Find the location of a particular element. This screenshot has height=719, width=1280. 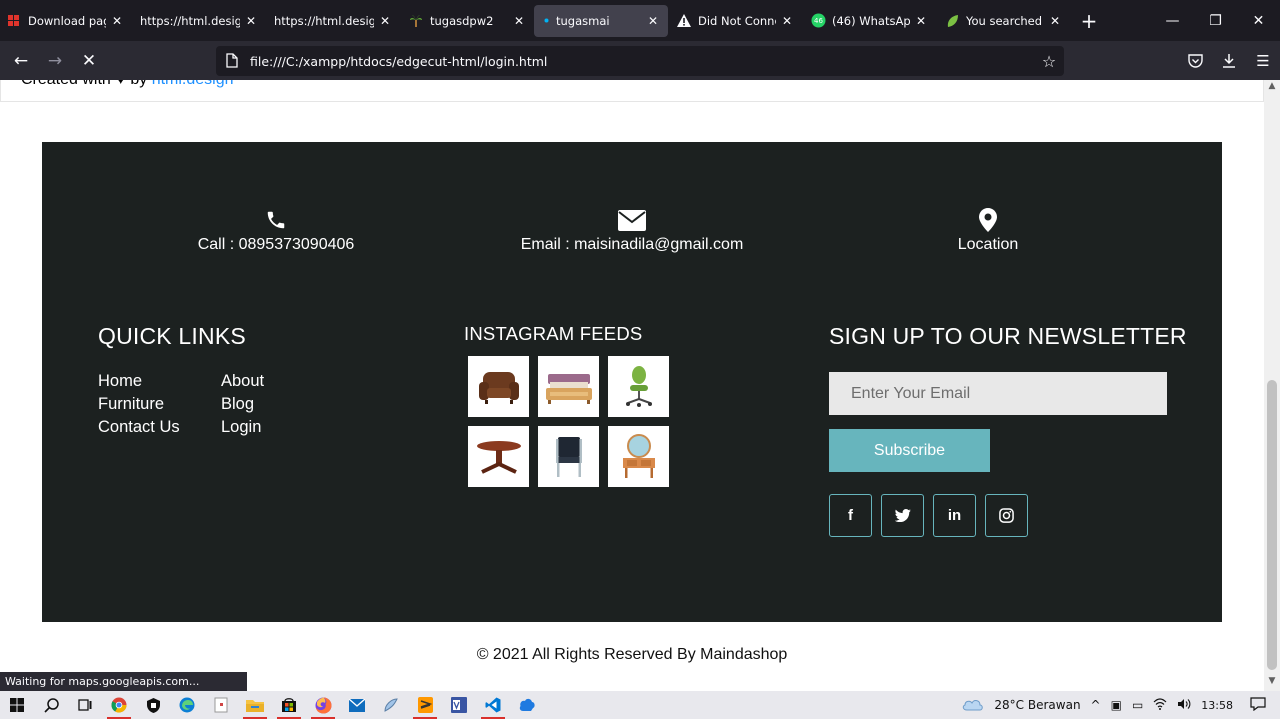

minimize-icon: — is located at coordinates (1172, 20).